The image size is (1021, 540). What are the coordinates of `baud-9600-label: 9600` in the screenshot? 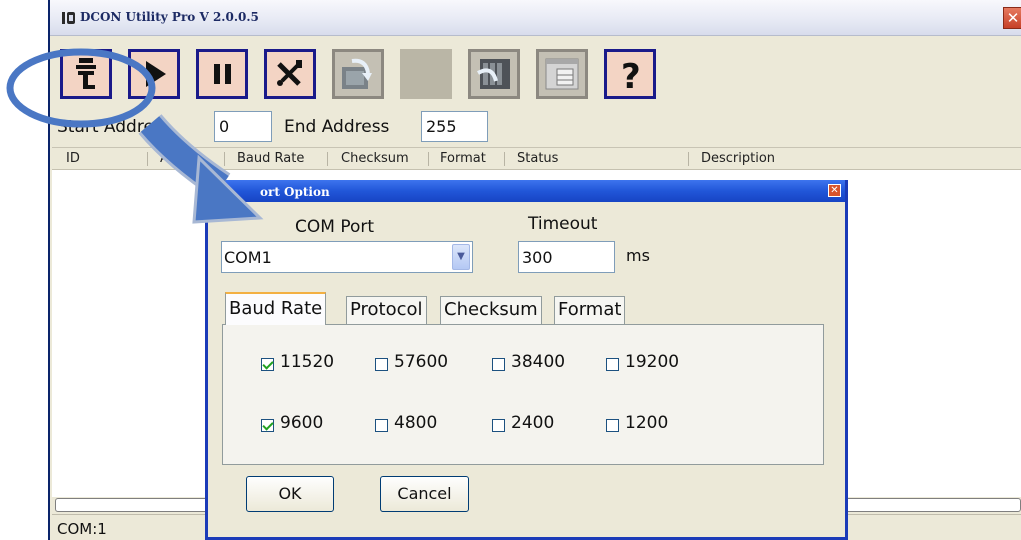 It's located at (302, 423).